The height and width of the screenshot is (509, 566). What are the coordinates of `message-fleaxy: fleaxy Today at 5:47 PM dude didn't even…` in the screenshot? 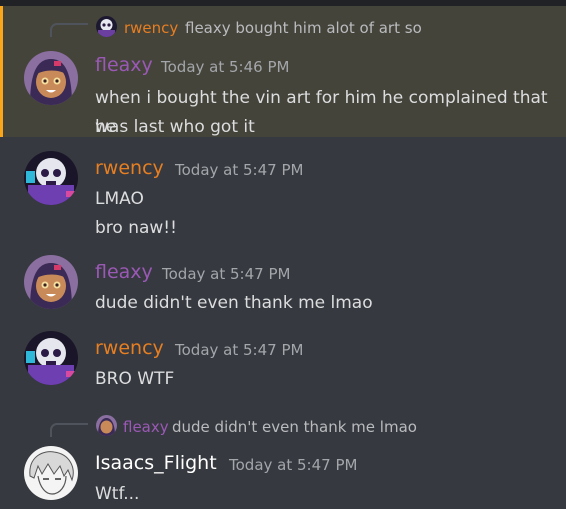 It's located at (283, 288).